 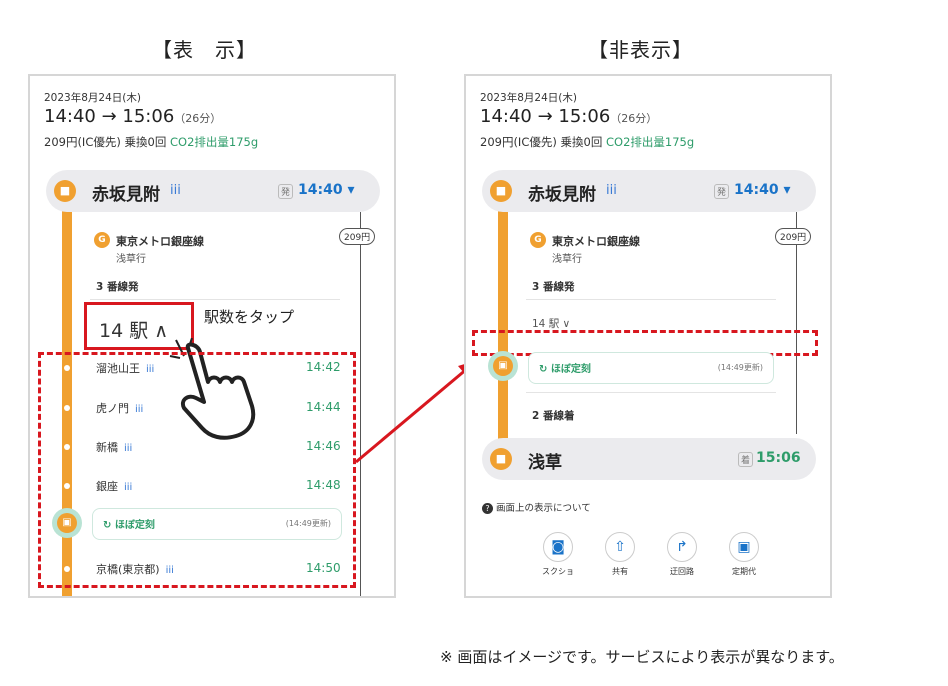 I want to click on help-icon: ?, so click(x=487, y=508).